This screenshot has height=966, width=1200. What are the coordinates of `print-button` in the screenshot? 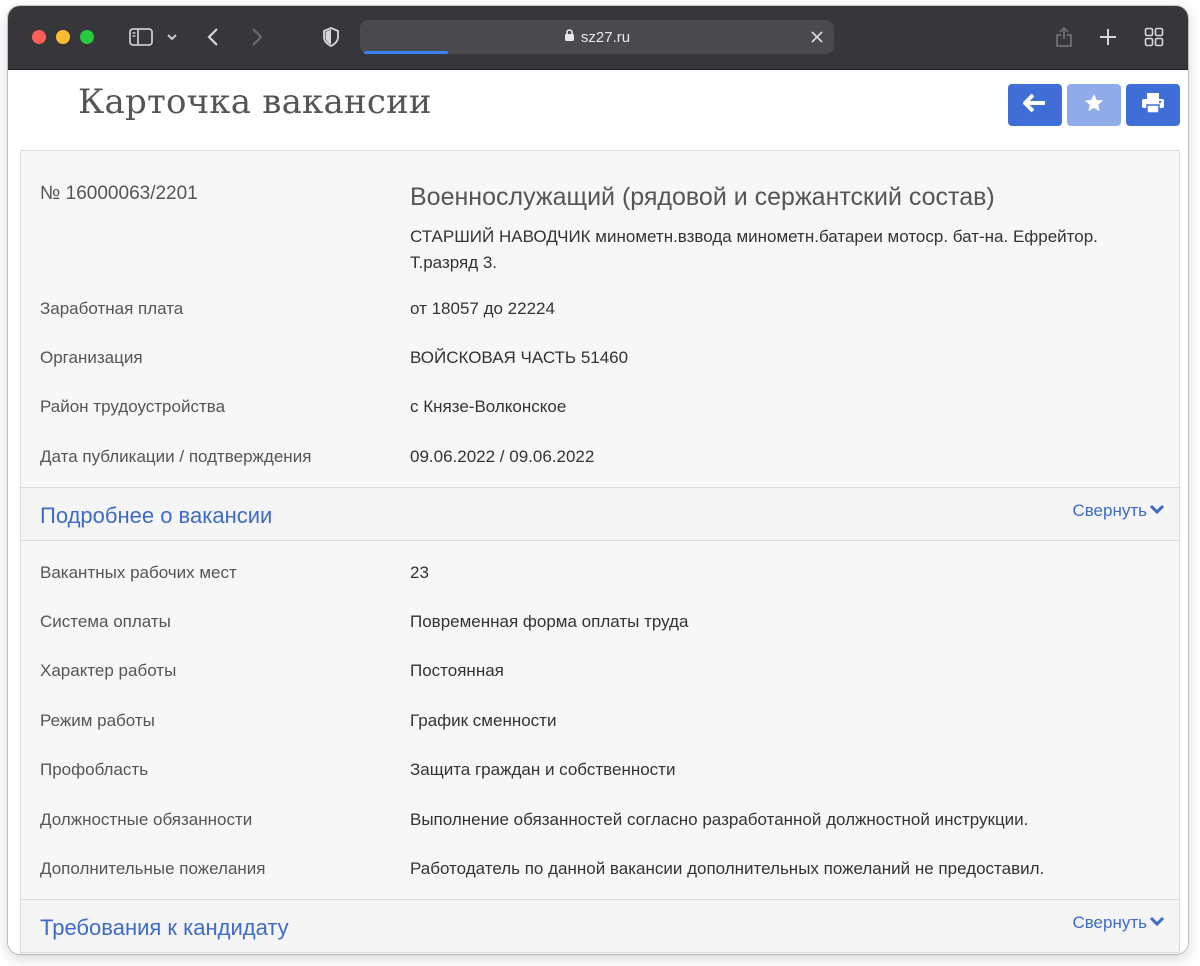 It's located at (1153, 105).